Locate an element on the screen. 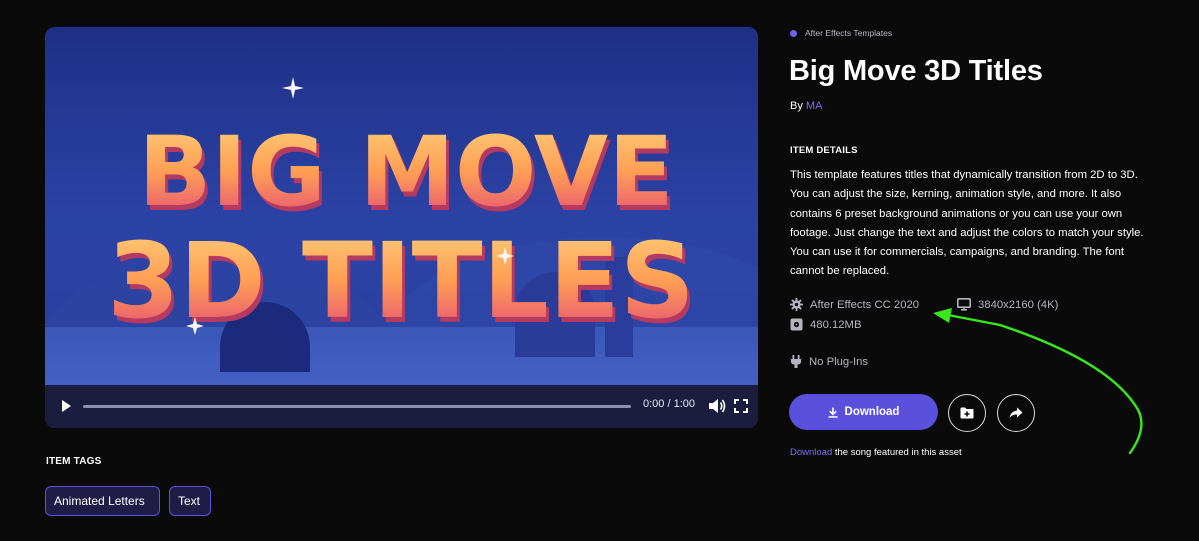 This screenshot has height=541, width=1199. spec-resolution-label: 3840x2160 (4K) is located at coordinates (1018, 304).